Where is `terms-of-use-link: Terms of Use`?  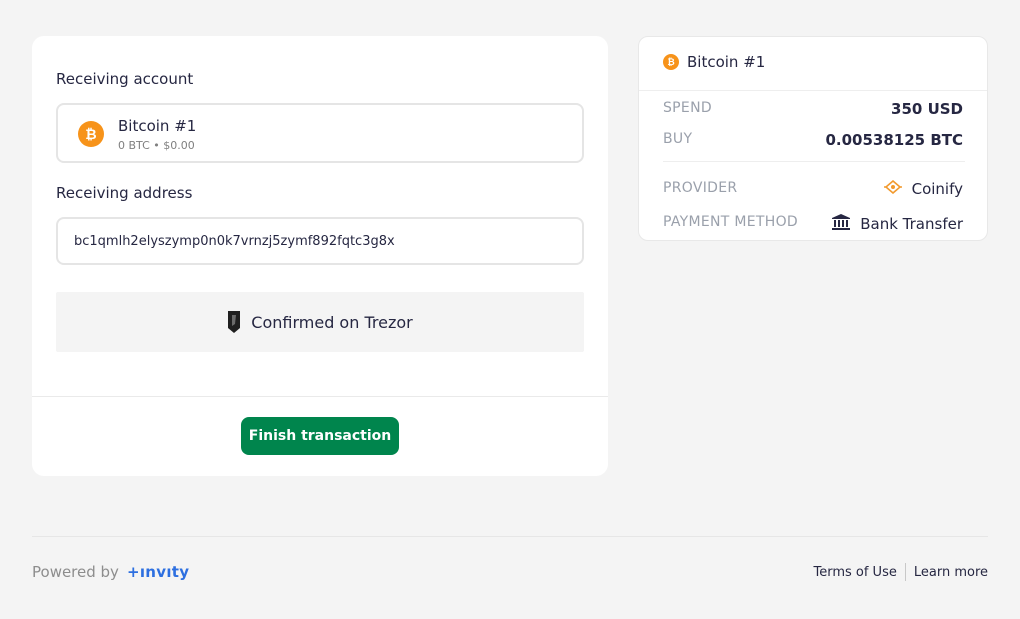 terms-of-use-link: Terms of Use is located at coordinates (854, 572).